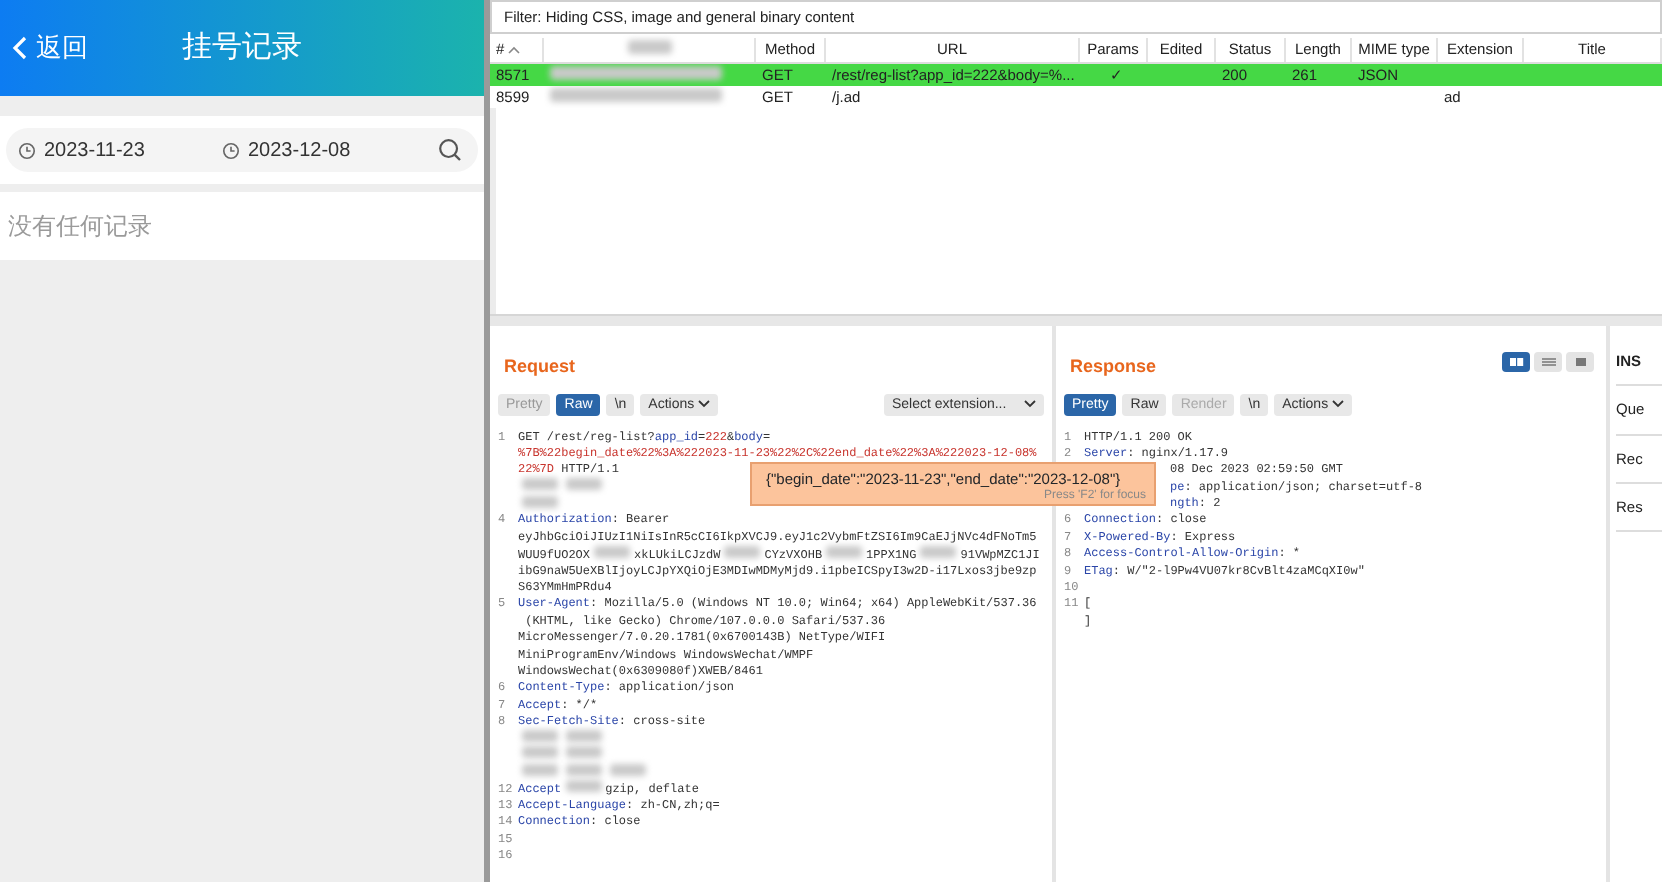 The height and width of the screenshot is (882, 1662). I want to click on pane-title: Request, so click(540, 367).